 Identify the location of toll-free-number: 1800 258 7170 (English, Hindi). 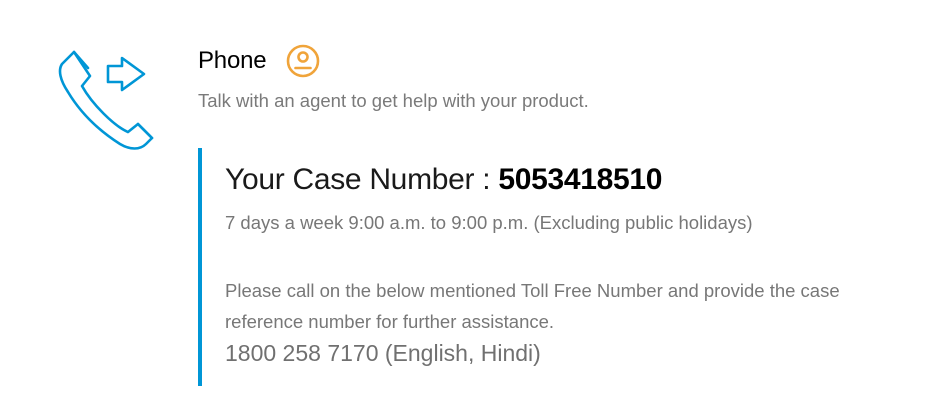
(383, 353).